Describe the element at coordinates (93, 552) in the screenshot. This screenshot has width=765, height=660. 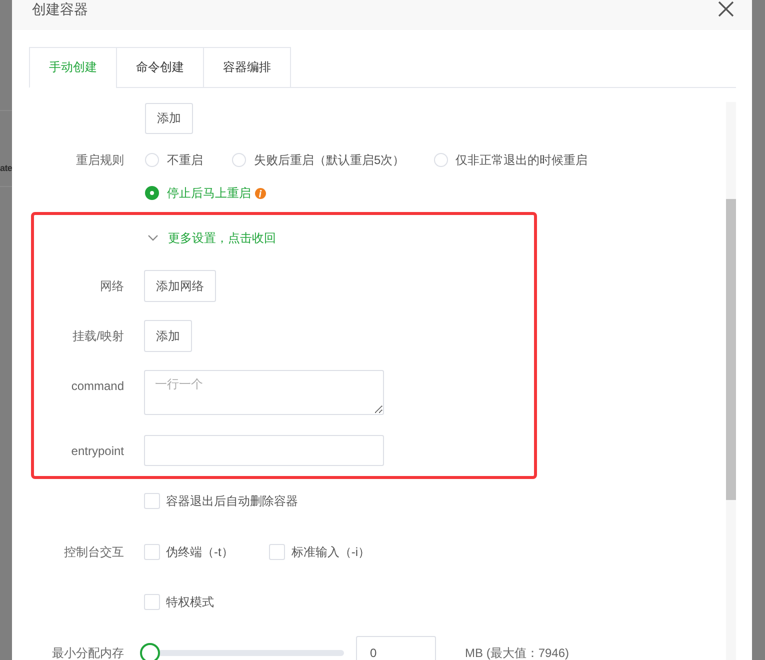
I see `field-label: 控制台交互` at that location.